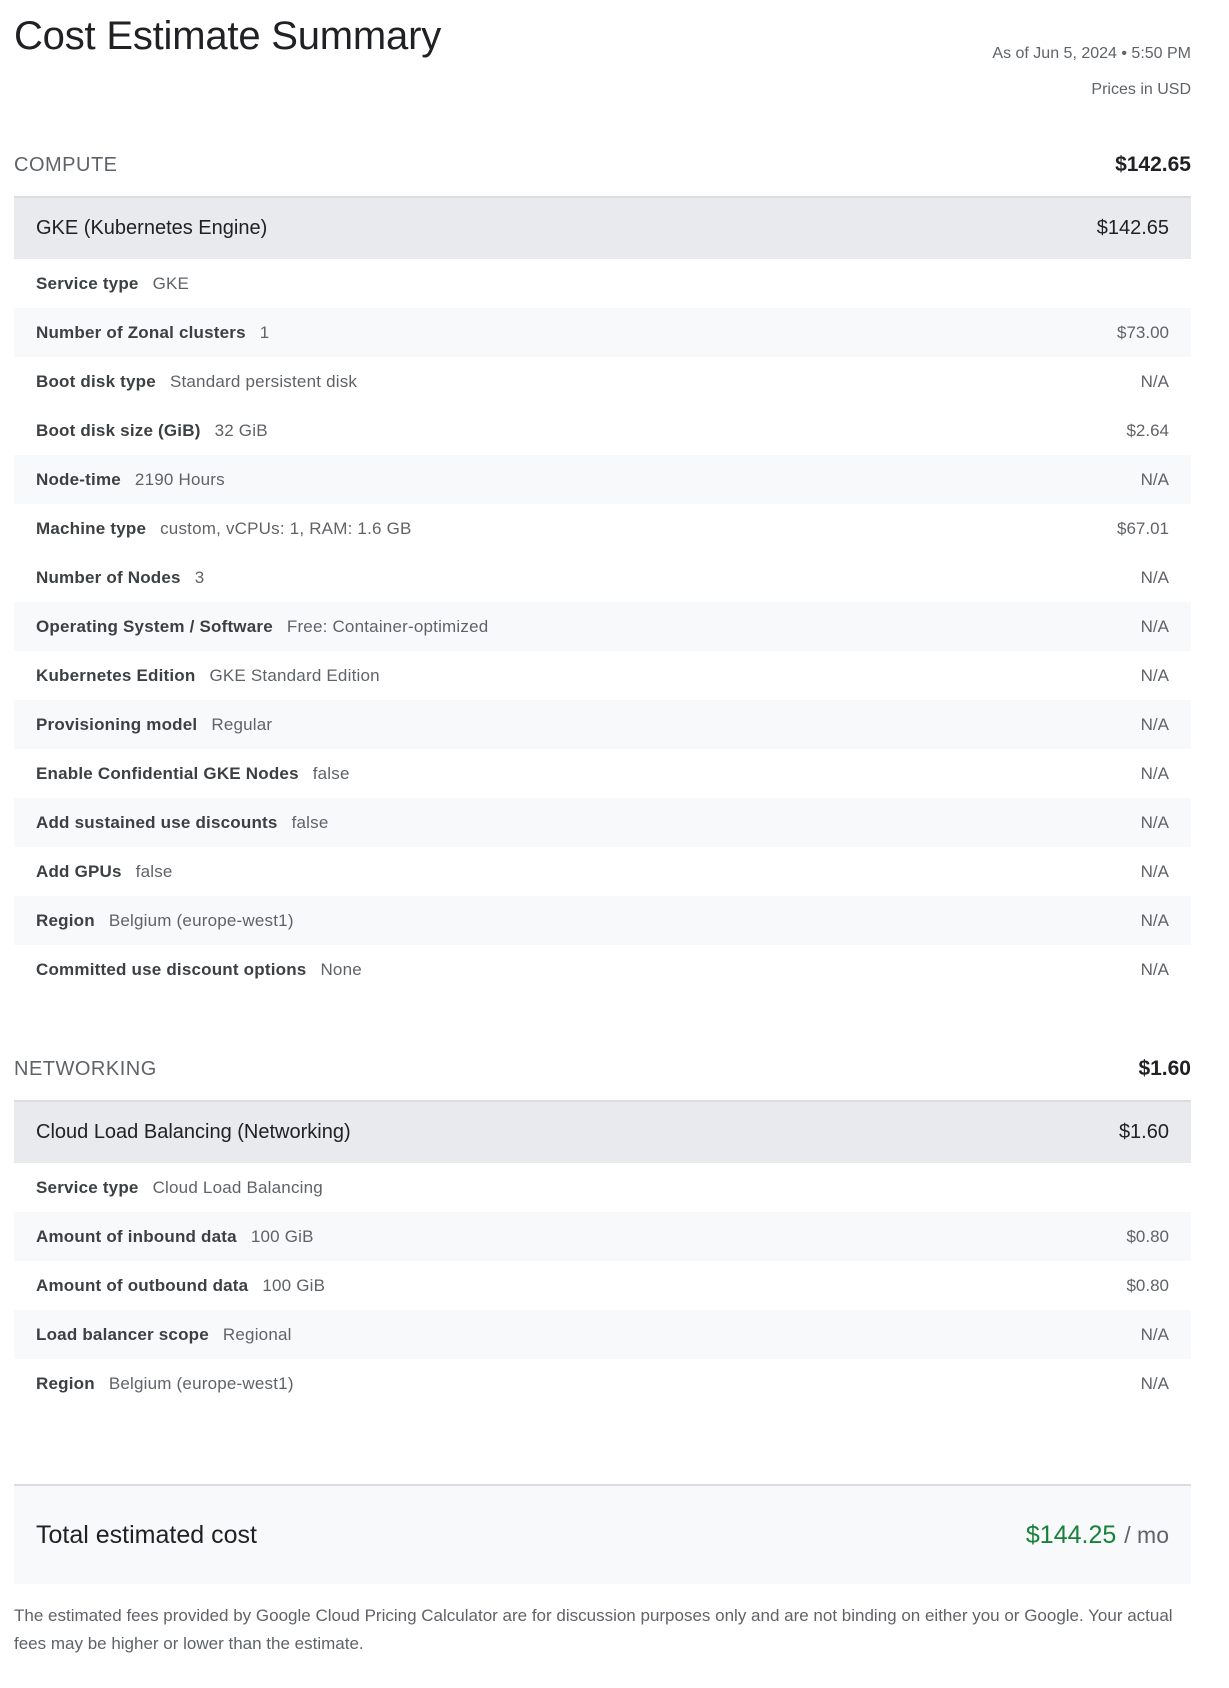  Describe the element at coordinates (286, 528) in the screenshot. I see `line-item-value: custom, vCPUs: 1, RAM: 1.6 GB` at that location.